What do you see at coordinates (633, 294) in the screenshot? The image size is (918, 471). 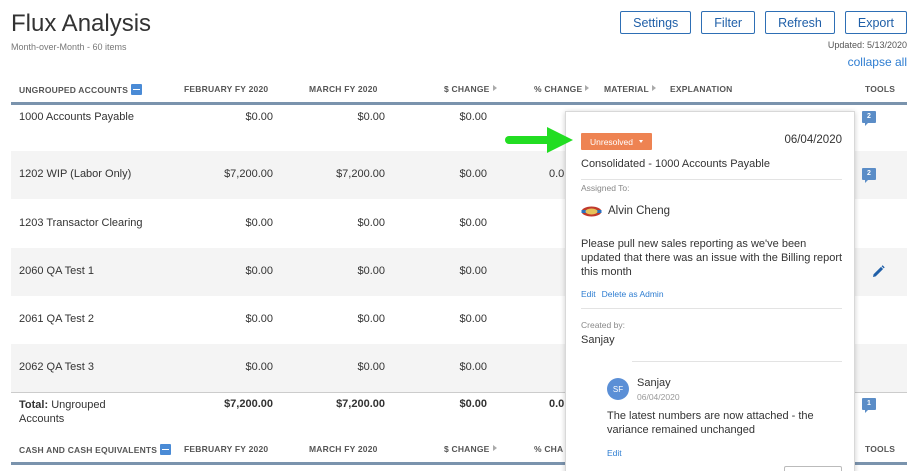 I see `delete-as-admin-link: Delete as Admin` at bounding box center [633, 294].